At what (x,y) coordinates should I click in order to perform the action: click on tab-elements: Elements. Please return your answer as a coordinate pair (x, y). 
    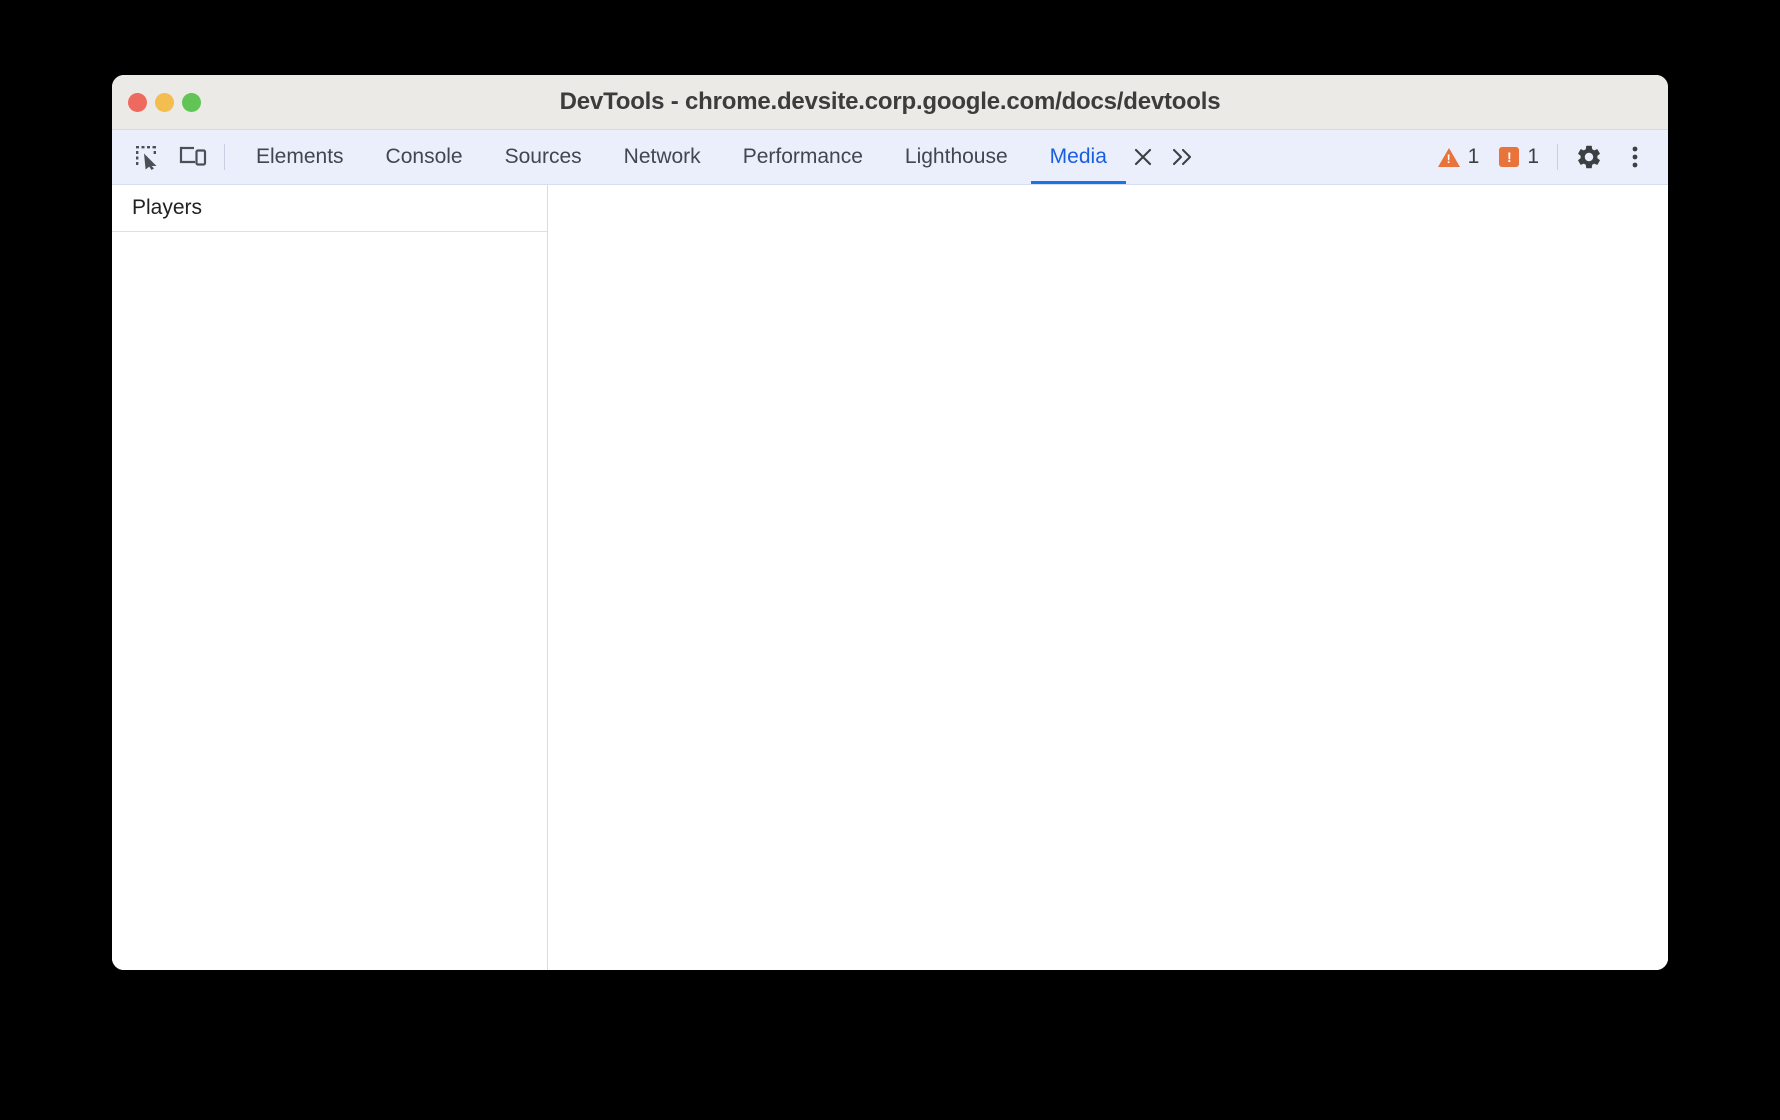
    Looking at the image, I should click on (300, 157).